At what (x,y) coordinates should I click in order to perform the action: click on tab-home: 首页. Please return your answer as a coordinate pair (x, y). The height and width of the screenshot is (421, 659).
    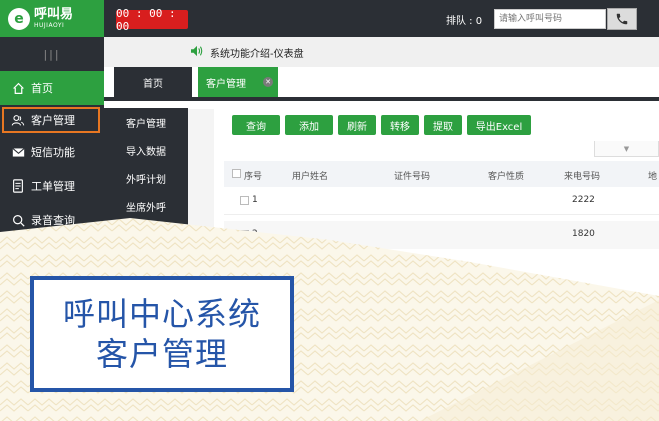
    Looking at the image, I should click on (153, 82).